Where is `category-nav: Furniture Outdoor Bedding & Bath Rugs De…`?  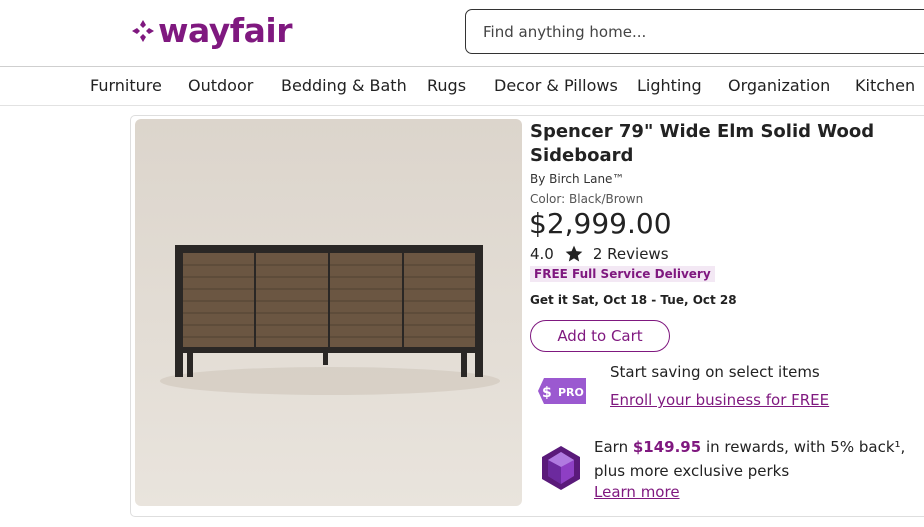
category-nav: Furniture Outdoor Bedding & Bath Rugs De… is located at coordinates (462, 86).